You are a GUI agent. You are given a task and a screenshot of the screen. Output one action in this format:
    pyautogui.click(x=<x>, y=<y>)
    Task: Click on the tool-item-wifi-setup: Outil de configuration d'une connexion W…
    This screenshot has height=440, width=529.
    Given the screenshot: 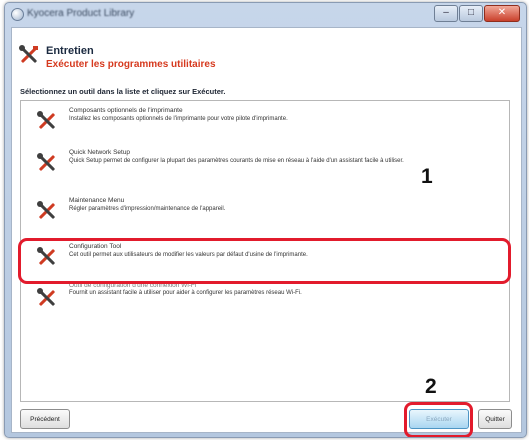 What is the action you would take?
    pyautogui.click(x=265, y=301)
    